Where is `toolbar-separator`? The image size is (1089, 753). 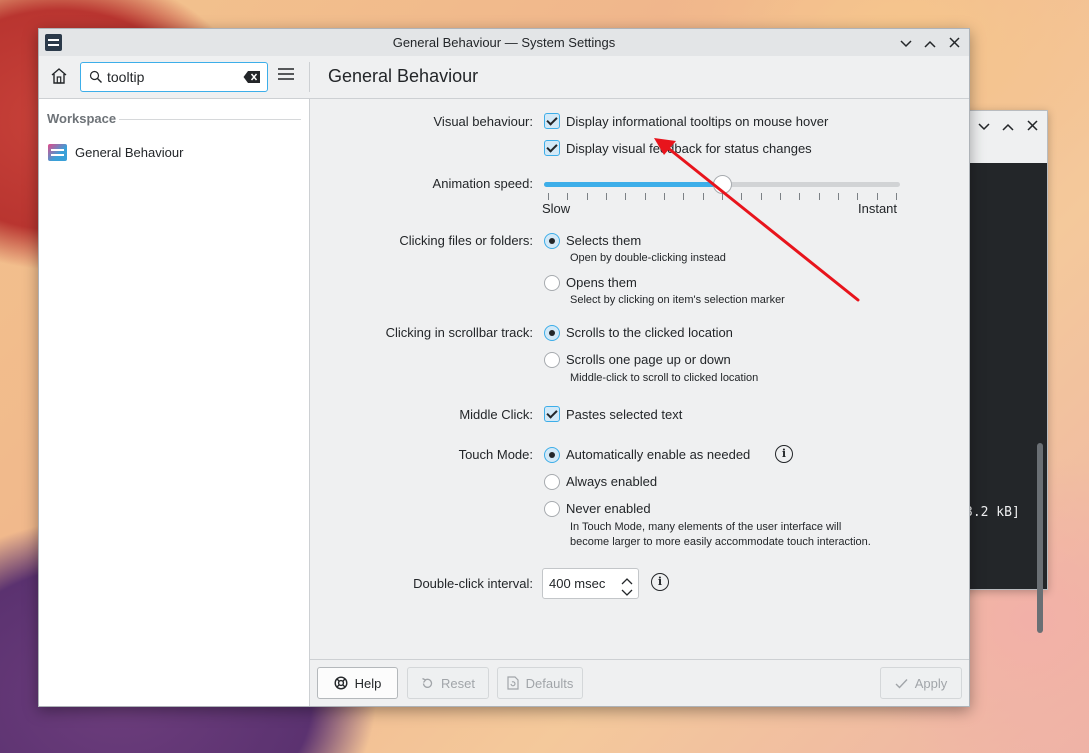 toolbar-separator is located at coordinates (309, 77).